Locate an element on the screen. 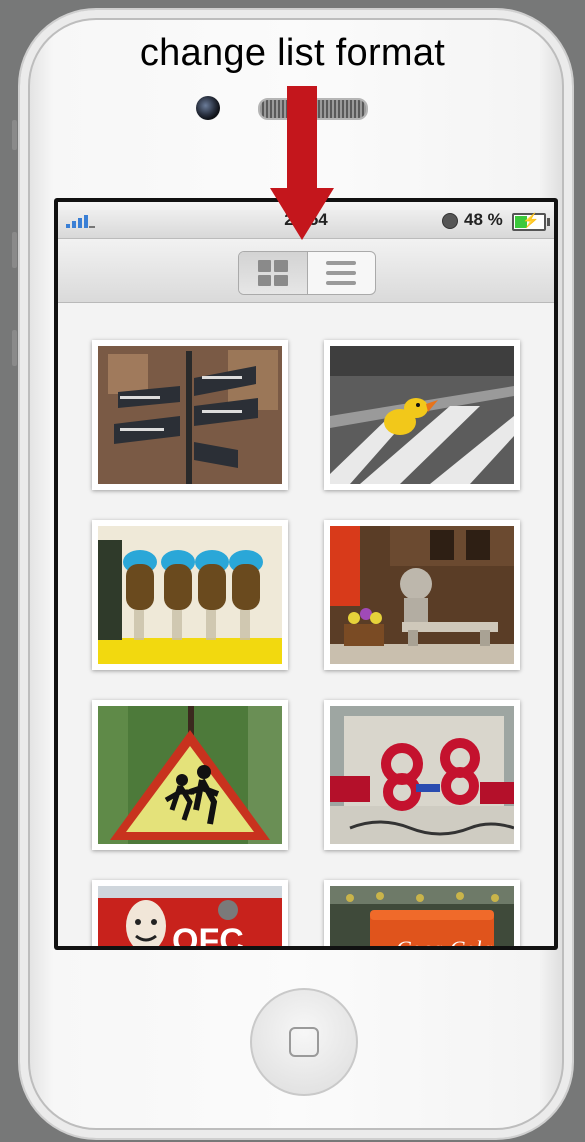 The image size is (585, 1142). grid-view-icon is located at coordinates (272, 273).